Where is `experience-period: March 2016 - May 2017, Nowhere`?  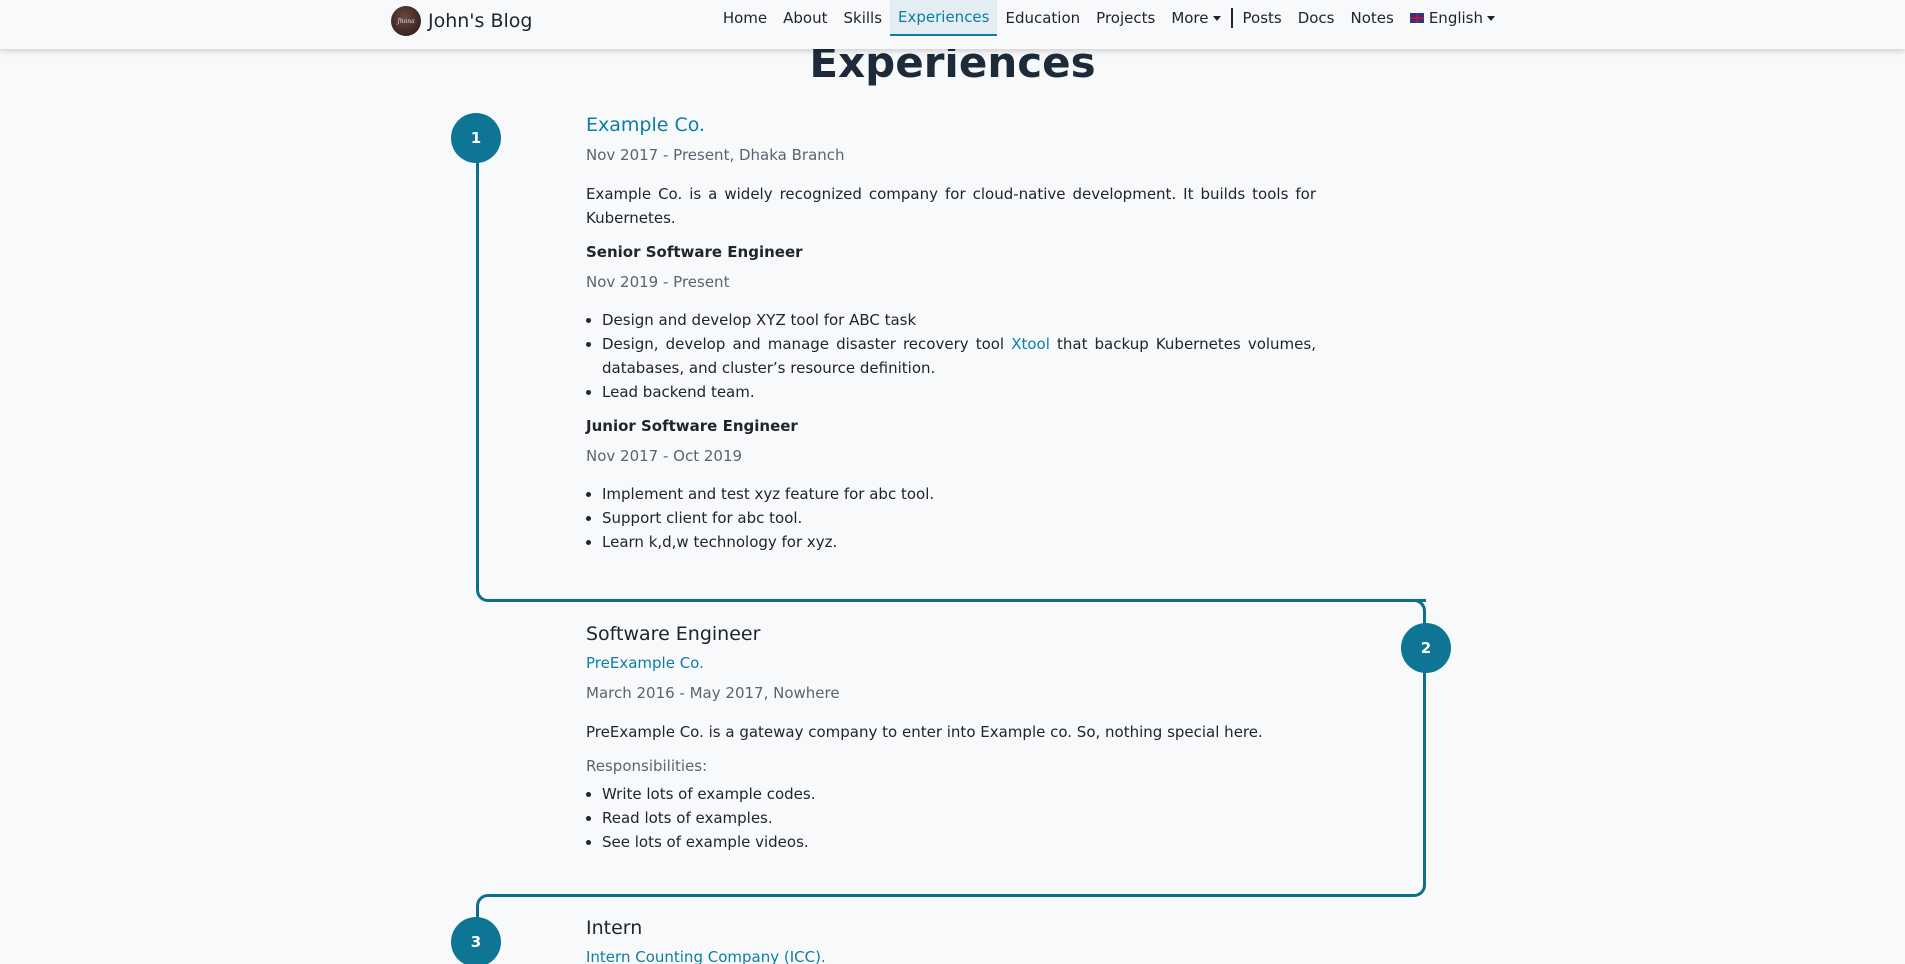 experience-period: March 2016 - May 2017, Nowhere is located at coordinates (713, 693).